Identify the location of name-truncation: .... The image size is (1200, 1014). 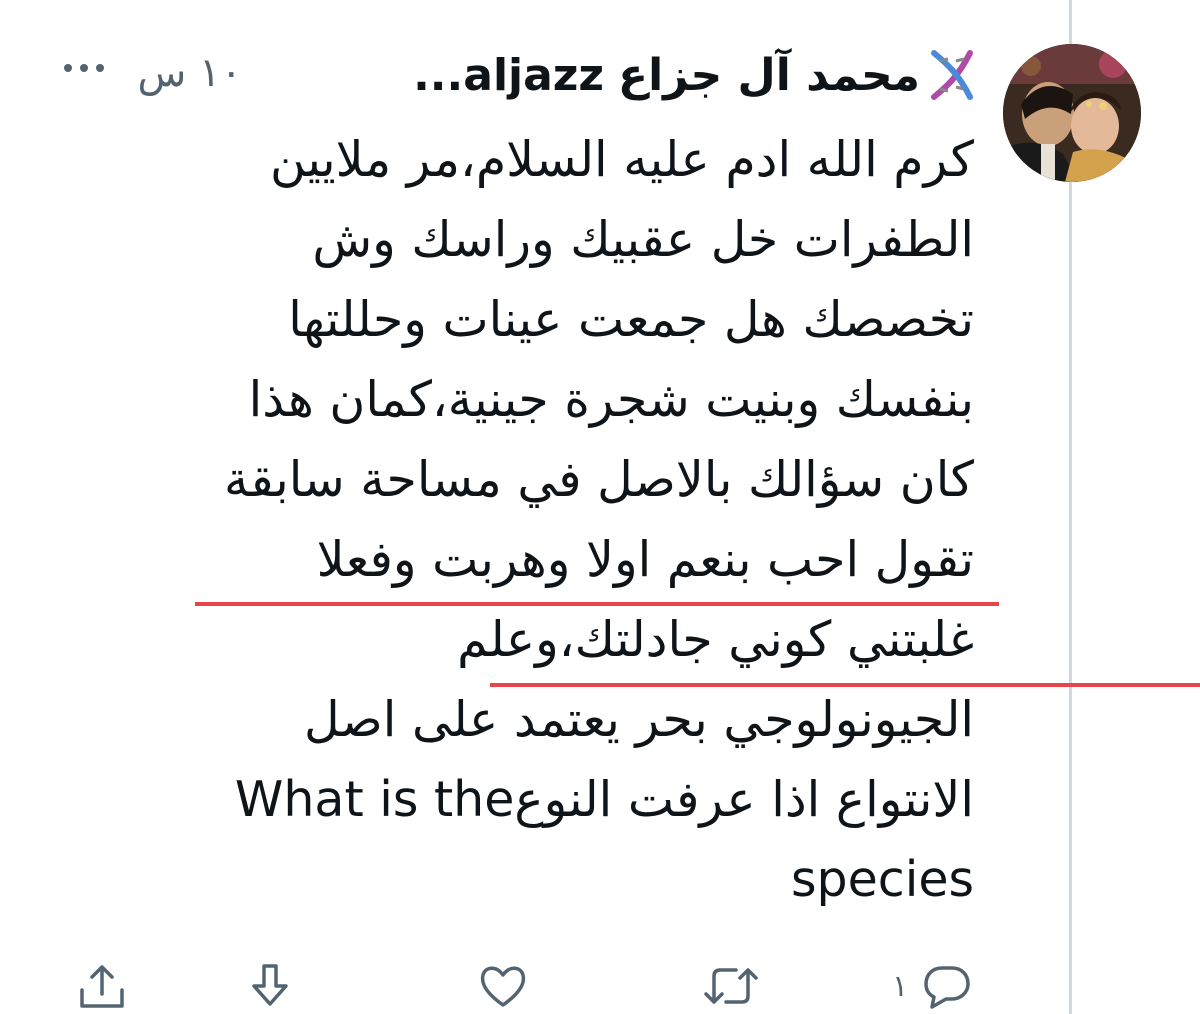
(438, 75).